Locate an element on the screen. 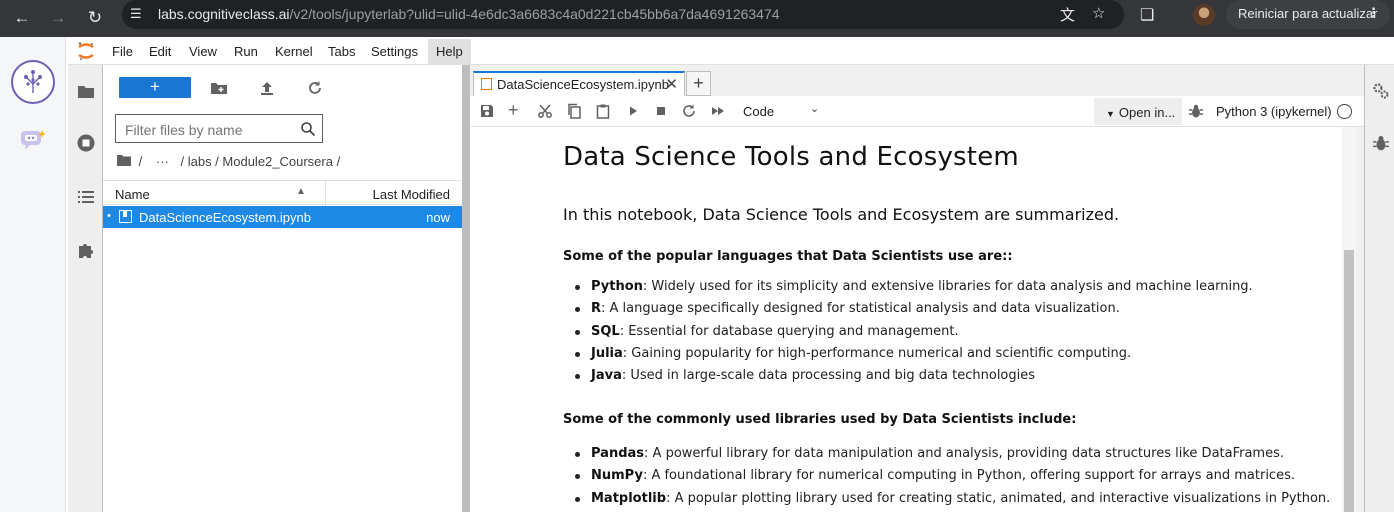 The width and height of the screenshot is (1394, 512). cognitive-class-logo-icon is located at coordinates (33, 82).